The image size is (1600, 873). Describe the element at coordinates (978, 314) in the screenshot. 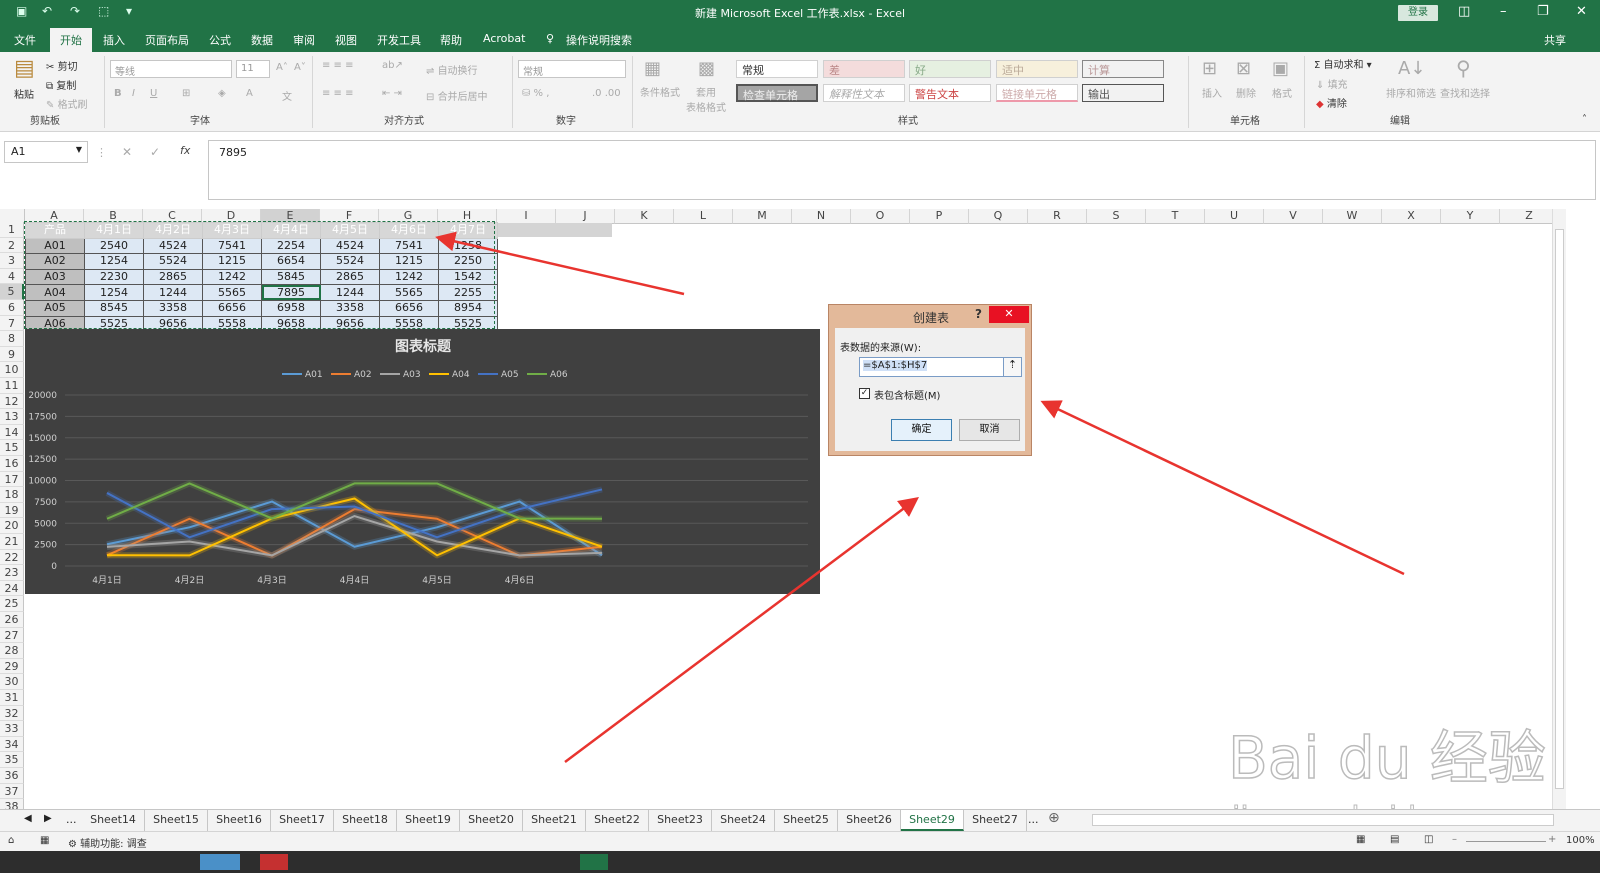

I see `help-icon: ?` at that location.